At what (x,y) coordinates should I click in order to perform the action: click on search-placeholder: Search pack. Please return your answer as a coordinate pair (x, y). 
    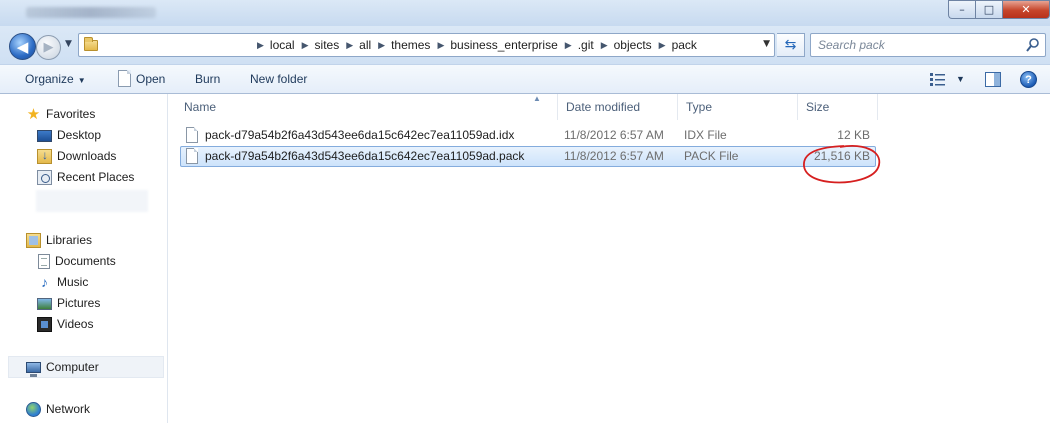
    Looking at the image, I should click on (851, 45).